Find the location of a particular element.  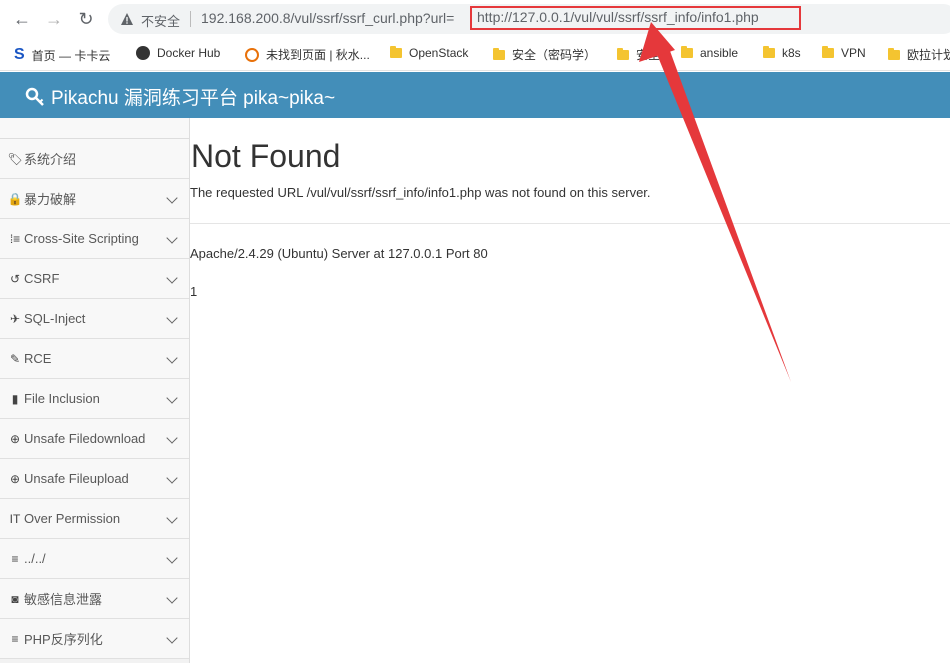

sidebar-item-label: 系统介绍 is located at coordinates (50, 159).